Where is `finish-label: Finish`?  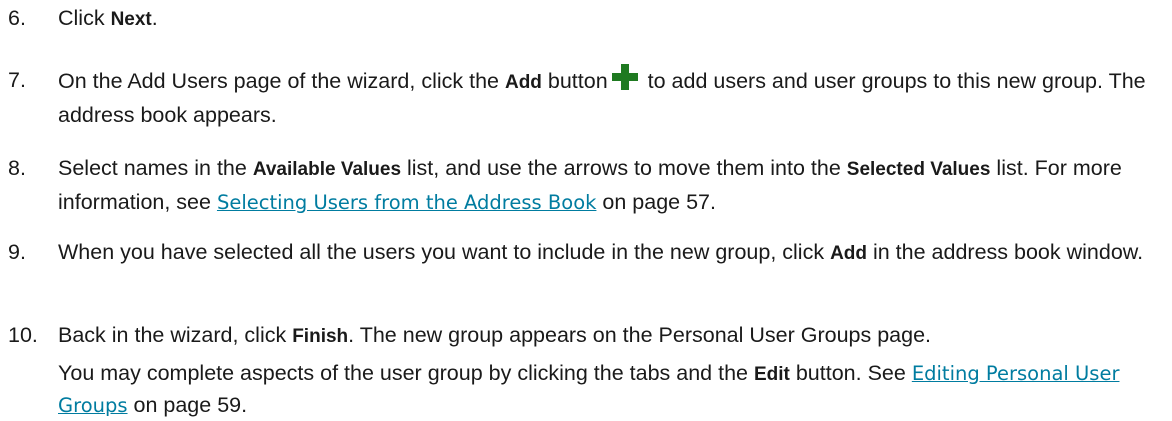
finish-label: Finish is located at coordinates (320, 336).